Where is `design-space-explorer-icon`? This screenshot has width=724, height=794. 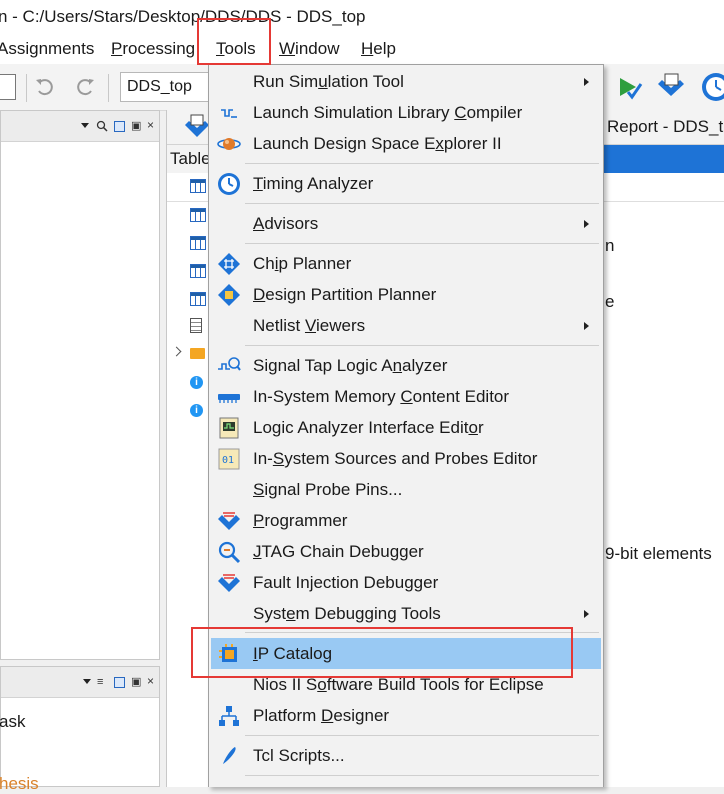 design-space-explorer-icon is located at coordinates (229, 144).